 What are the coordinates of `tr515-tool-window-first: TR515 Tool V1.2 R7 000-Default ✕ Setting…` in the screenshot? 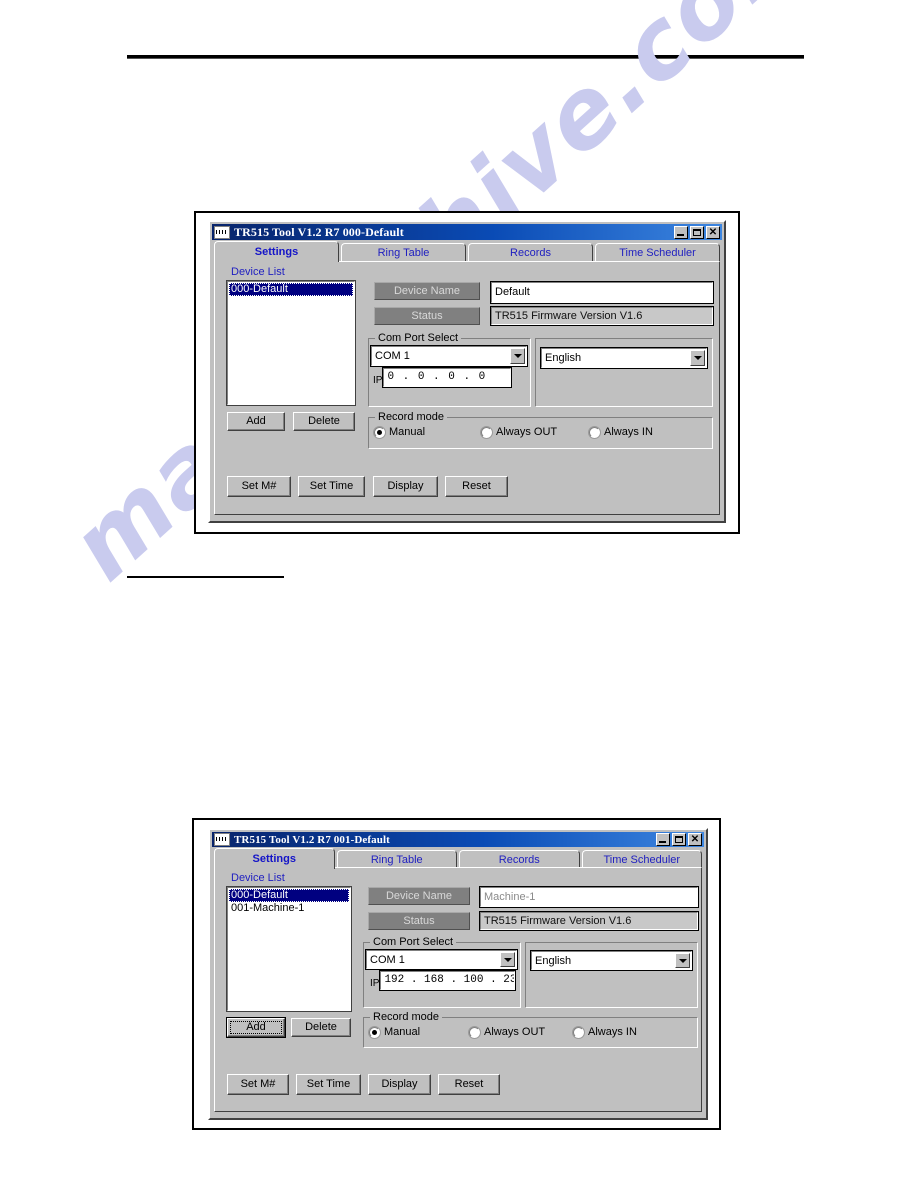 It's located at (467, 371).